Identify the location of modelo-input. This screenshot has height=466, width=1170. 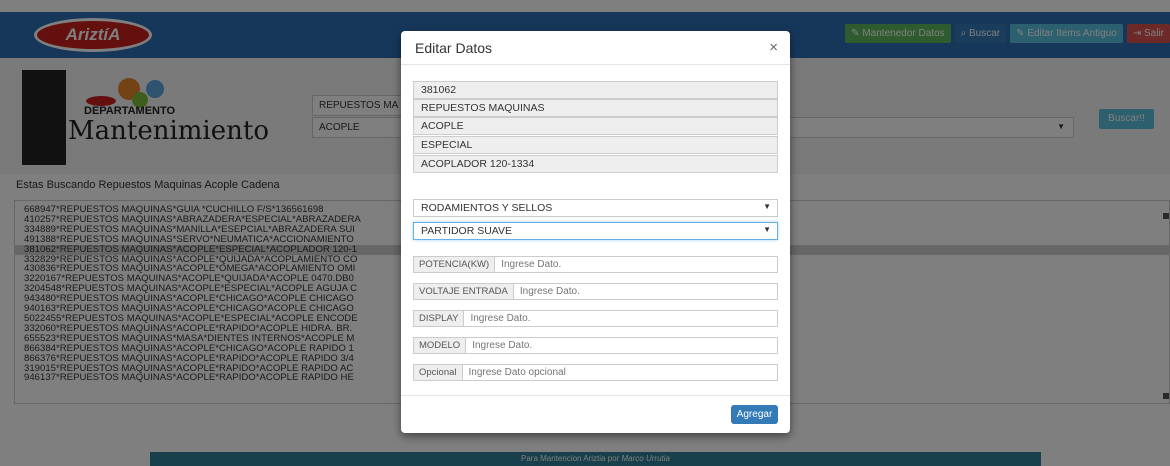
(622, 345).